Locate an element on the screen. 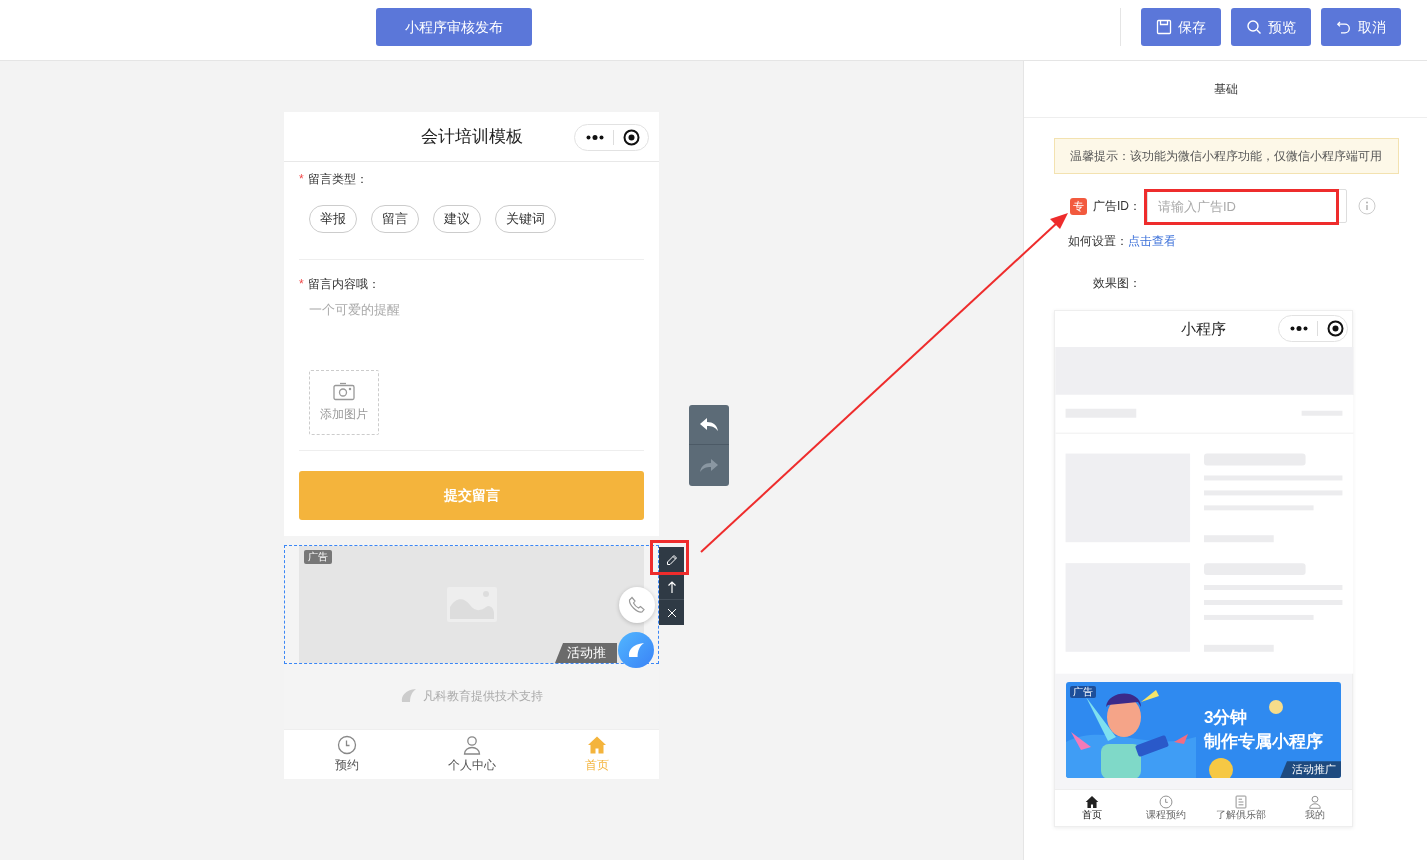 Image resolution: width=1427 pixels, height=860 pixels. support-text: 凡科教育提供技术支持 is located at coordinates (483, 696).